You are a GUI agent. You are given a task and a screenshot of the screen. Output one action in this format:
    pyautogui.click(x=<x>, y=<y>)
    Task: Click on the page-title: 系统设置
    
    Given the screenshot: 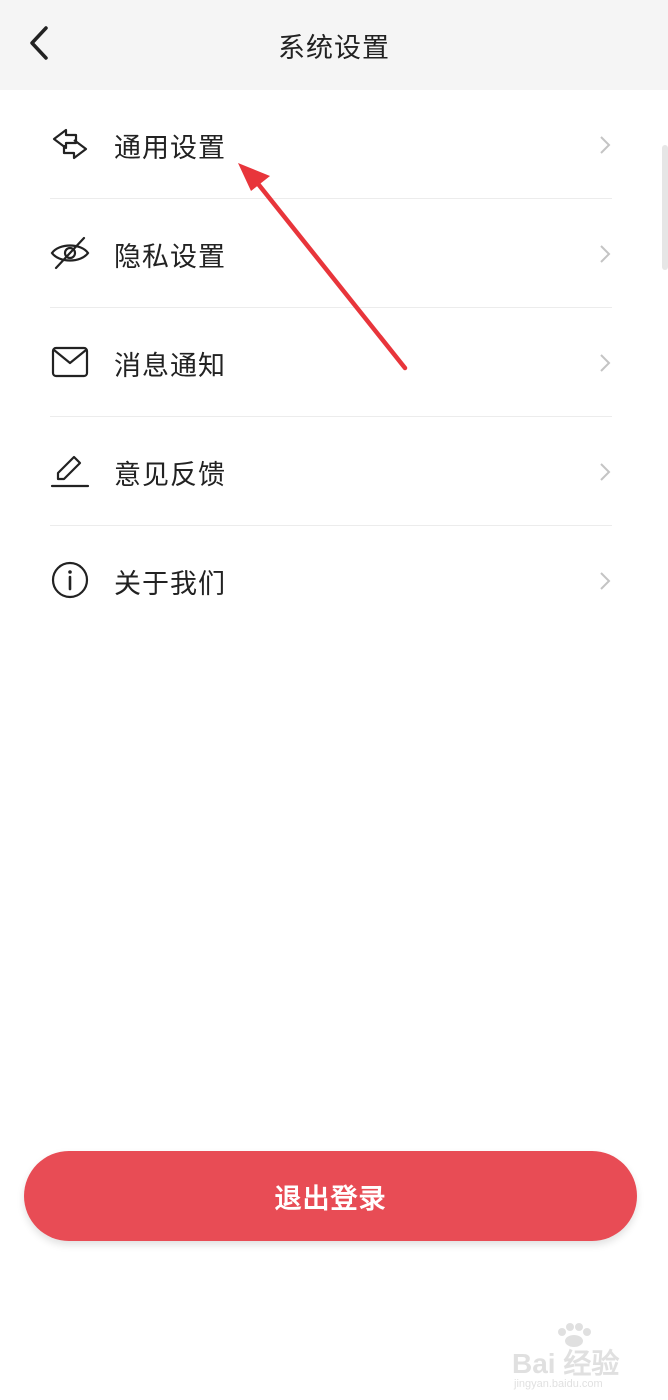 What is the action you would take?
    pyautogui.click(x=334, y=48)
    